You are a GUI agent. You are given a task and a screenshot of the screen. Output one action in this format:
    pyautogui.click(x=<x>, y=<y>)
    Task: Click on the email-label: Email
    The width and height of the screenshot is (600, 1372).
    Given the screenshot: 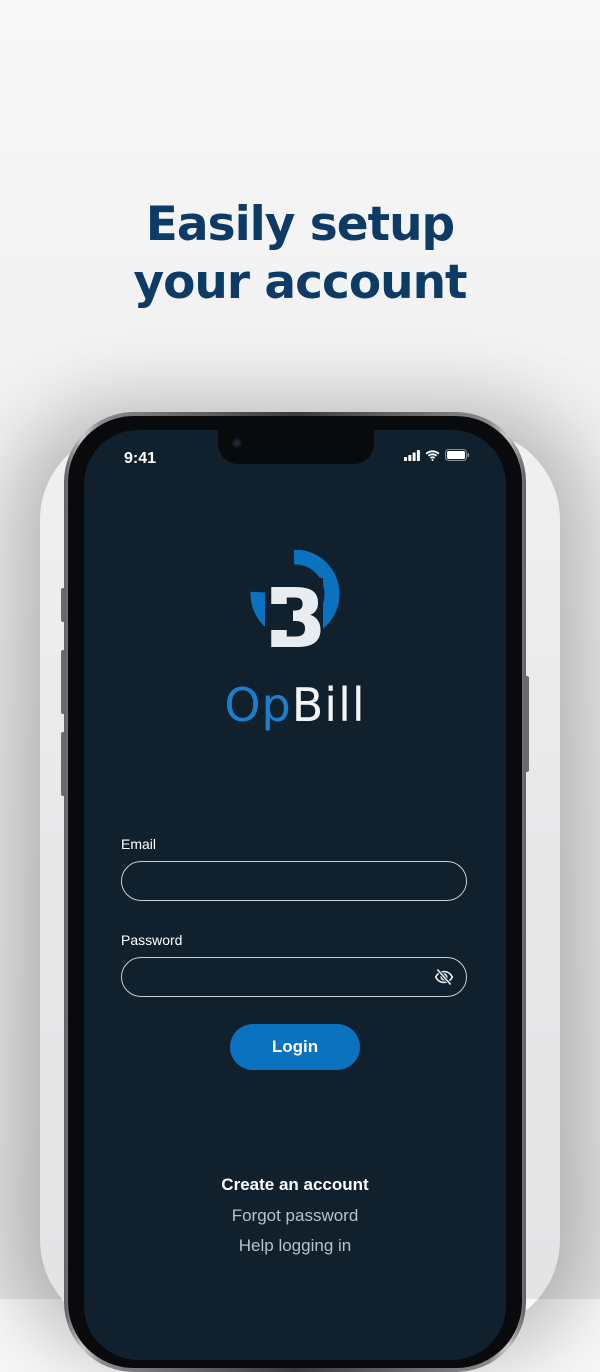 What is the action you would take?
    pyautogui.click(x=139, y=844)
    